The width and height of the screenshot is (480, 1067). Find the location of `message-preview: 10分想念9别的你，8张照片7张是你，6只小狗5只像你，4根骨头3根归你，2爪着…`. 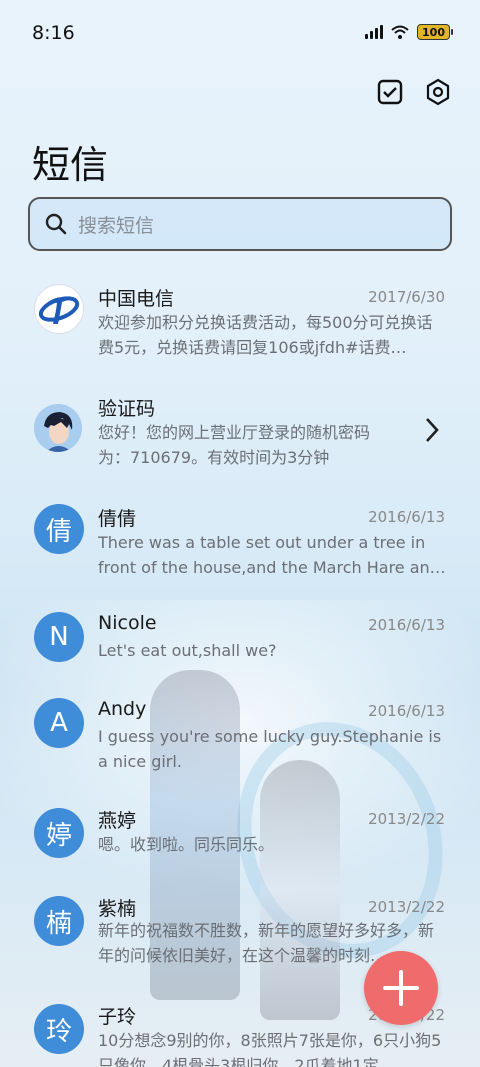

message-preview: 10分想念9别的你，8张照片7张是你，6只小狗5只像你，4根骨头3根归你，2爪着… is located at coordinates (270, 1049).